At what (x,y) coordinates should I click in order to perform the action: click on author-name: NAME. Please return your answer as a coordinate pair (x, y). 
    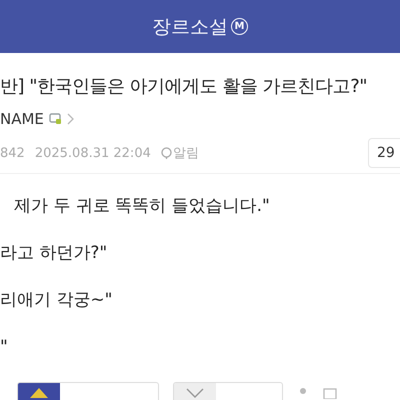
    Looking at the image, I should click on (22, 119).